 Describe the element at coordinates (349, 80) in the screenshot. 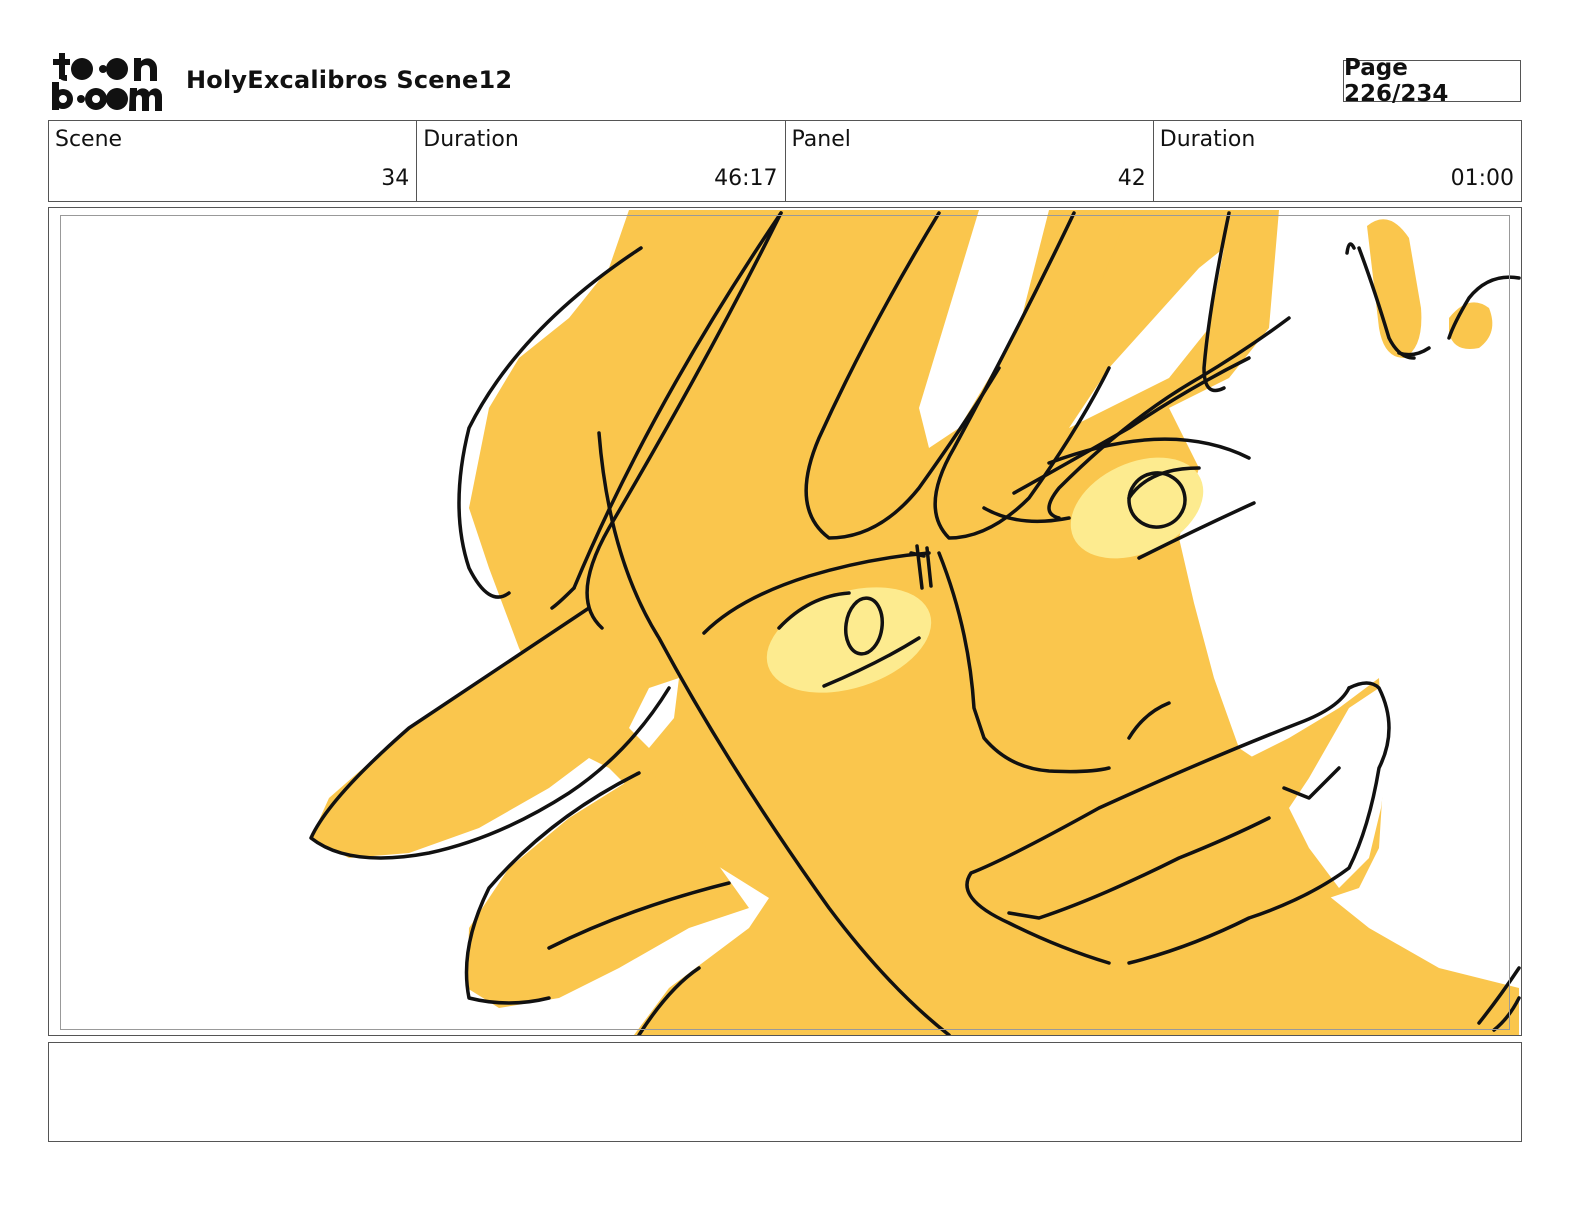

I see `document-title: HolyExcalibros Scene12` at that location.